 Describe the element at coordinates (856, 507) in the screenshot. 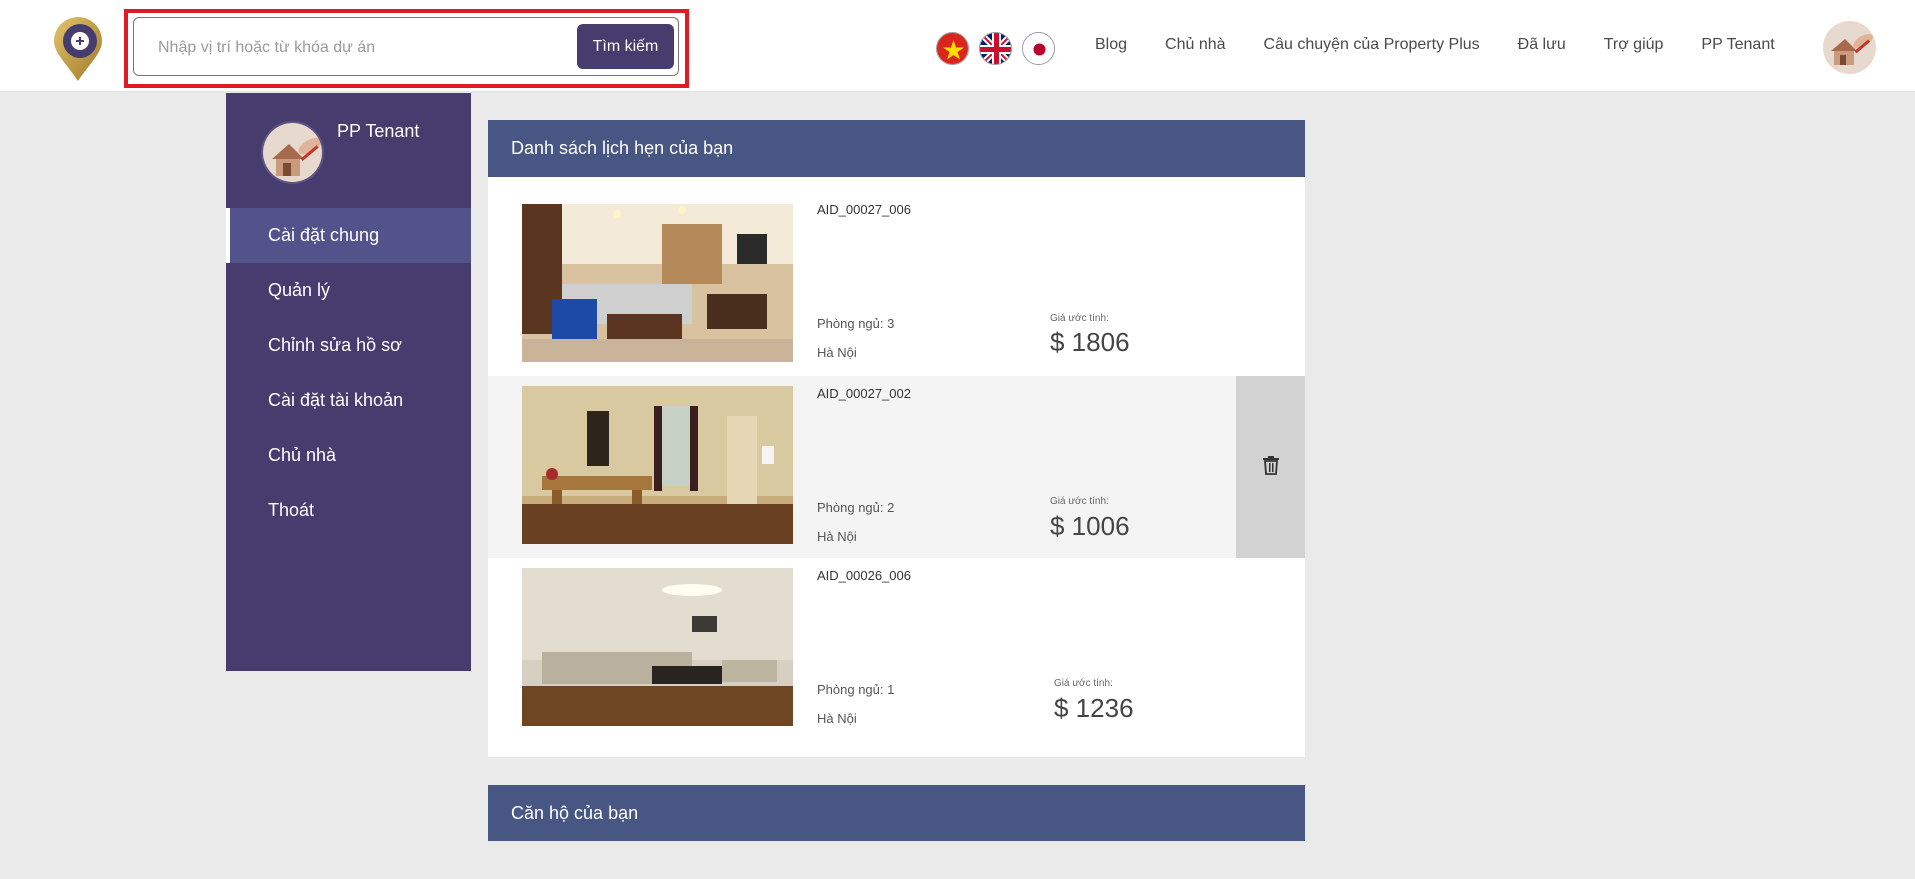

I see `bedroom-count: Phòng ngủ: 2` at that location.